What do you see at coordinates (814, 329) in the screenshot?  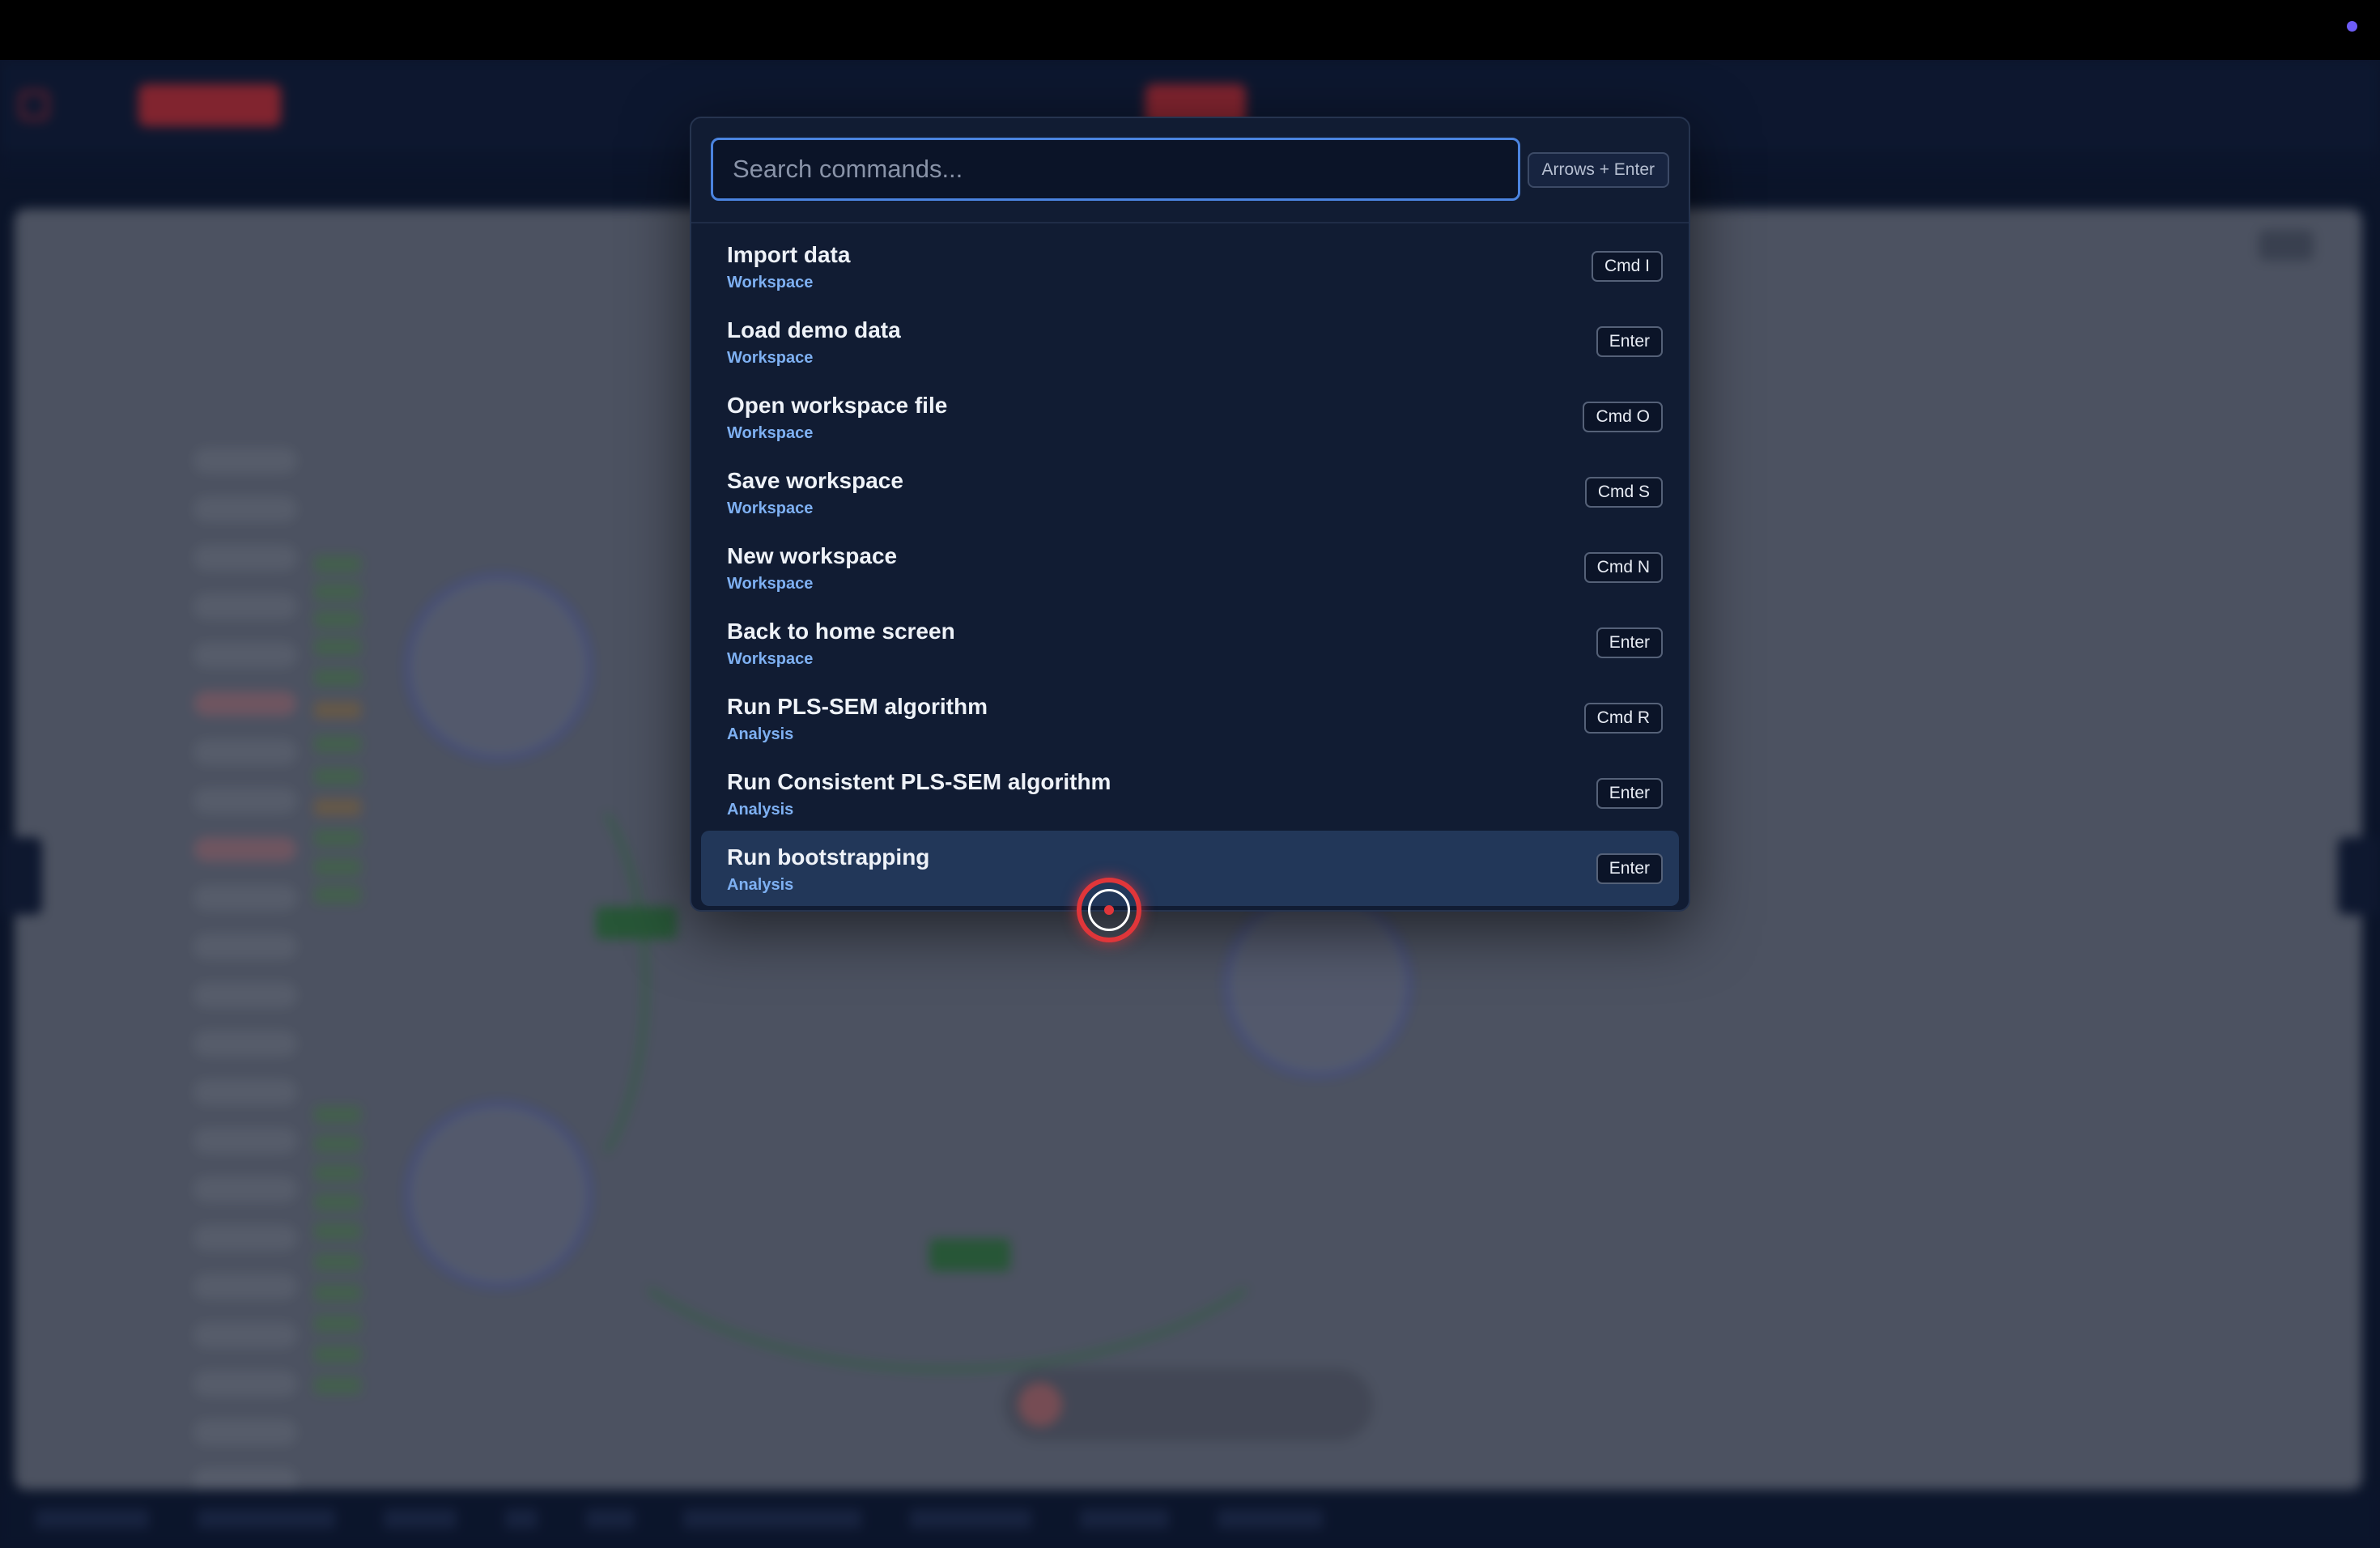 I see `command-label: Load demo data` at bounding box center [814, 329].